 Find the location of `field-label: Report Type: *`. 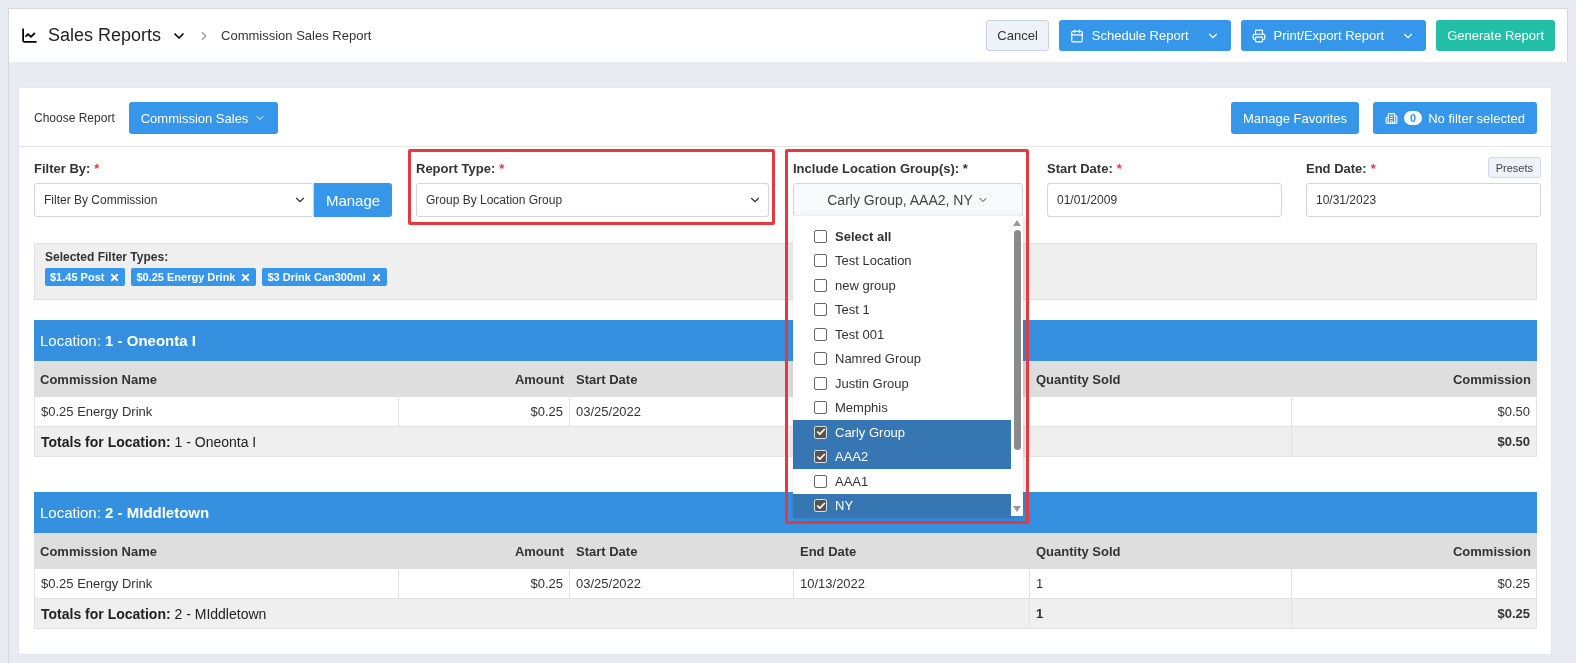

field-label: Report Type: * is located at coordinates (460, 168).